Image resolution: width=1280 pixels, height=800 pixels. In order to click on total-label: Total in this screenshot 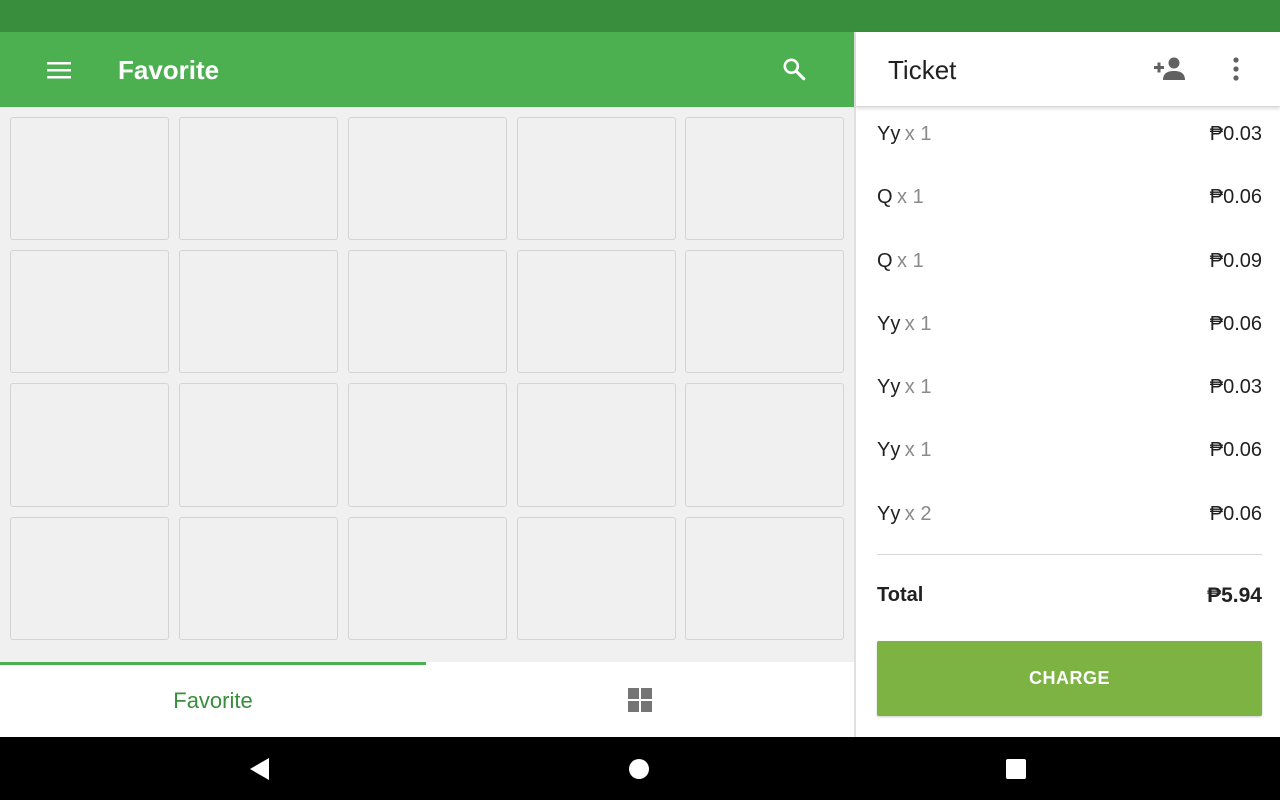, I will do `click(900, 595)`.